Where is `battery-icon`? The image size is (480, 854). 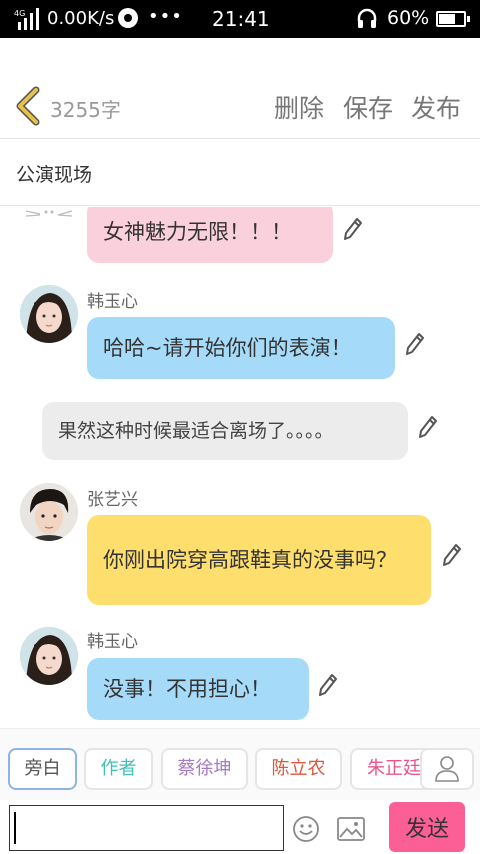
battery-icon is located at coordinates (453, 19).